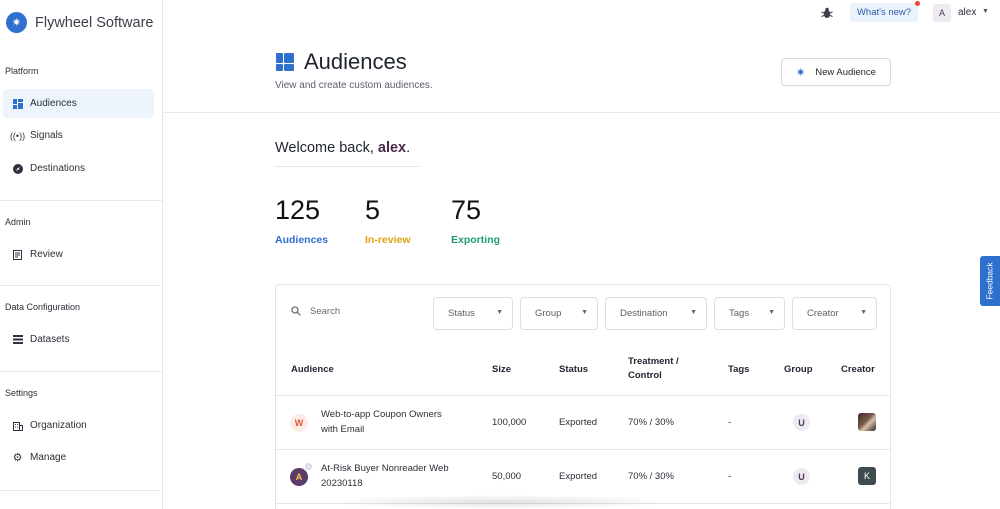 This screenshot has width=1000, height=509. What do you see at coordinates (21, 393) in the screenshot?
I see `section-label-settings: Settings` at bounding box center [21, 393].